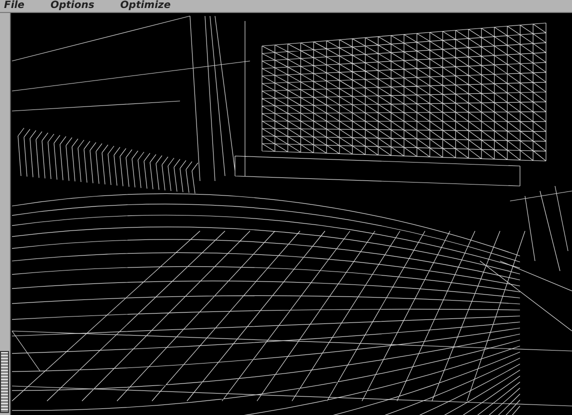 The image size is (572, 415). Describe the element at coordinates (147, 6) in the screenshot. I see `menu-item: Optimize` at that location.